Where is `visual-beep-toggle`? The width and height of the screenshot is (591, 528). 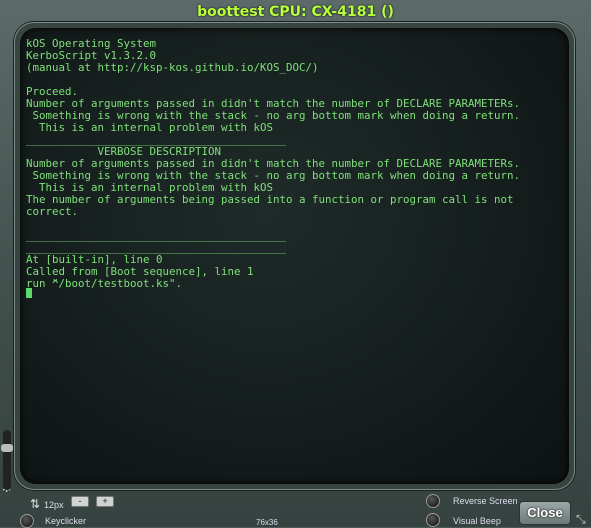 visual-beep-toggle is located at coordinates (433, 520).